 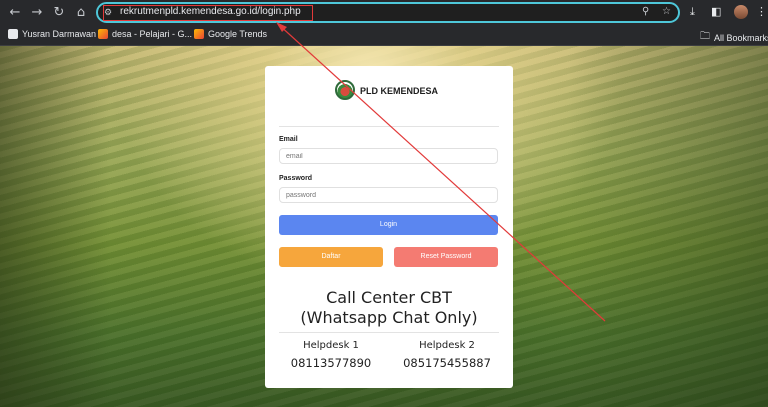 What do you see at coordinates (55, 226) in the screenshot?
I see `background-shade` at bounding box center [55, 226].